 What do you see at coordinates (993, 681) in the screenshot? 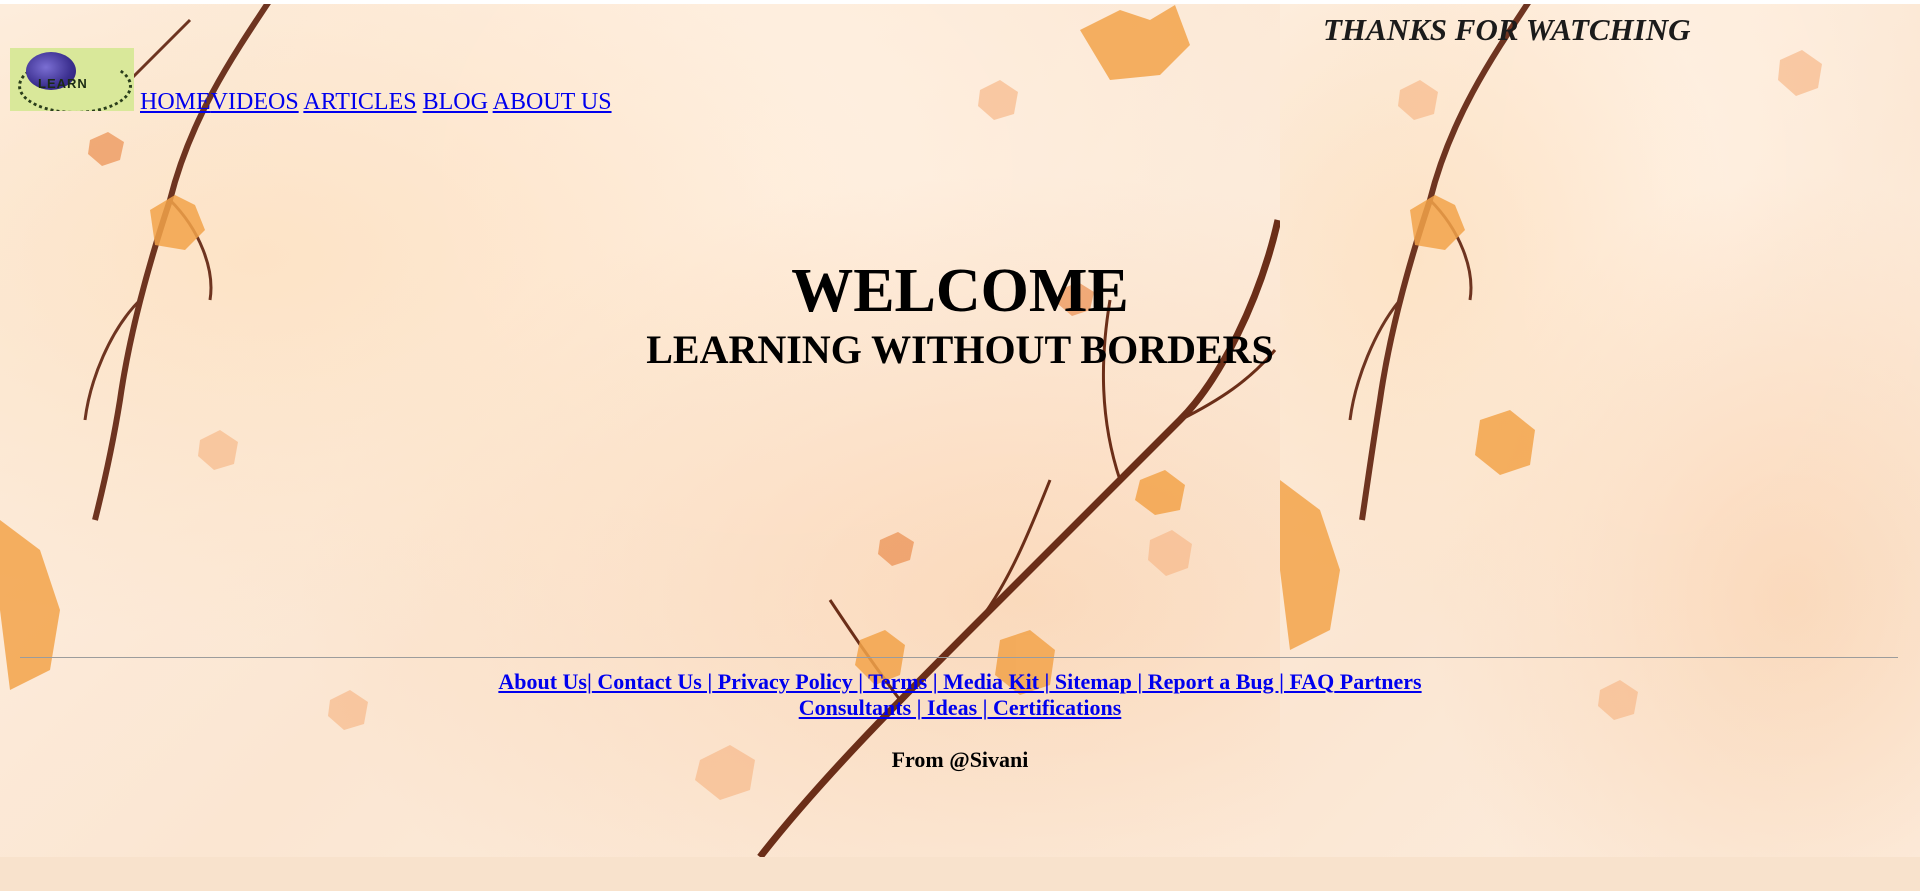
I see `footer-link-media-kit: Media Kit |` at bounding box center [993, 681].